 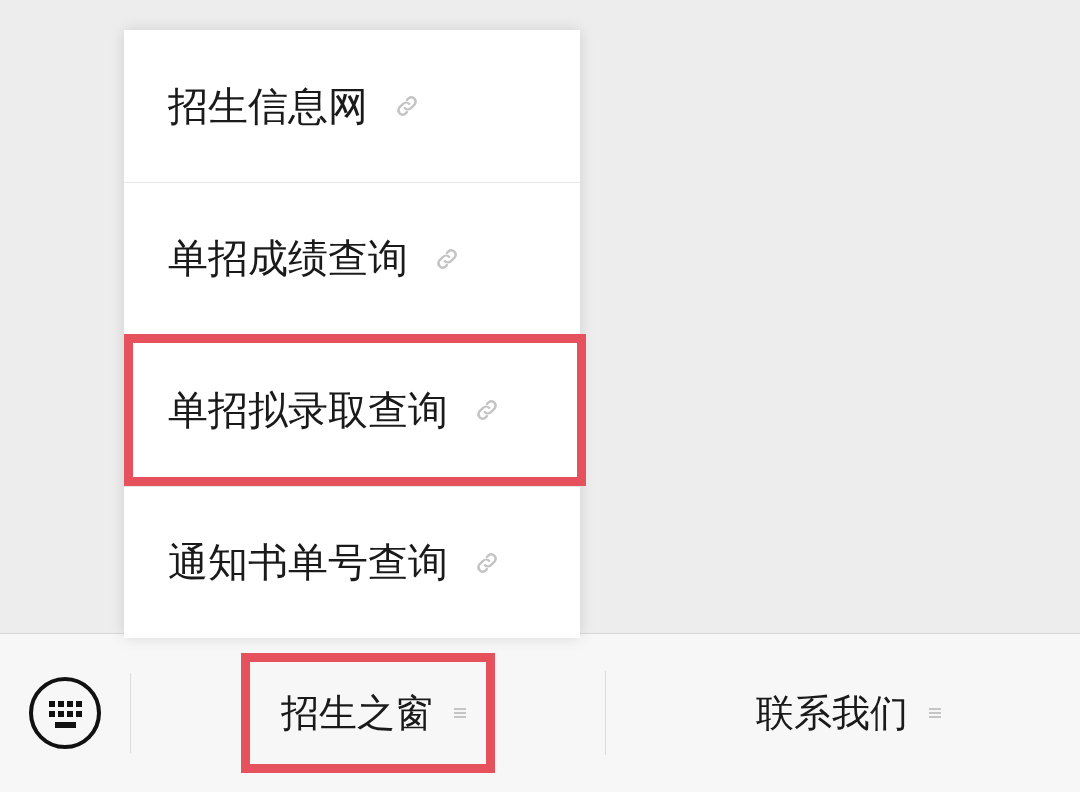 What do you see at coordinates (355, 410) in the screenshot?
I see `menu-item: 单招拟录取查询` at bounding box center [355, 410].